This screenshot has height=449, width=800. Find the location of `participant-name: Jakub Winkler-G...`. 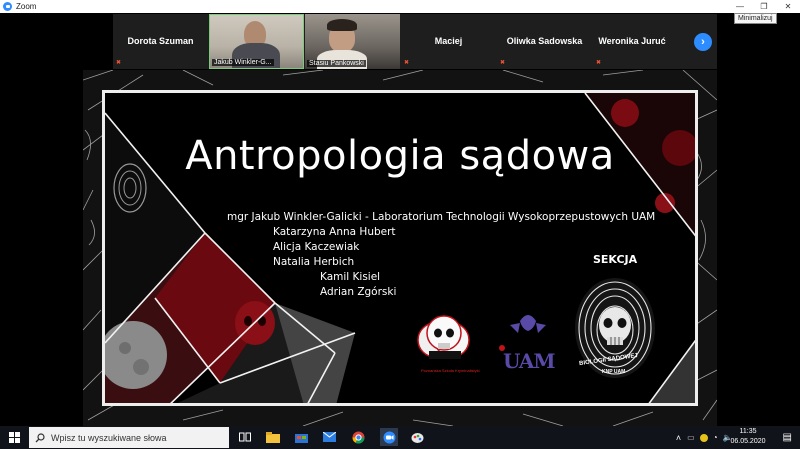

participant-name: Jakub Winkler-G... is located at coordinates (243, 62).